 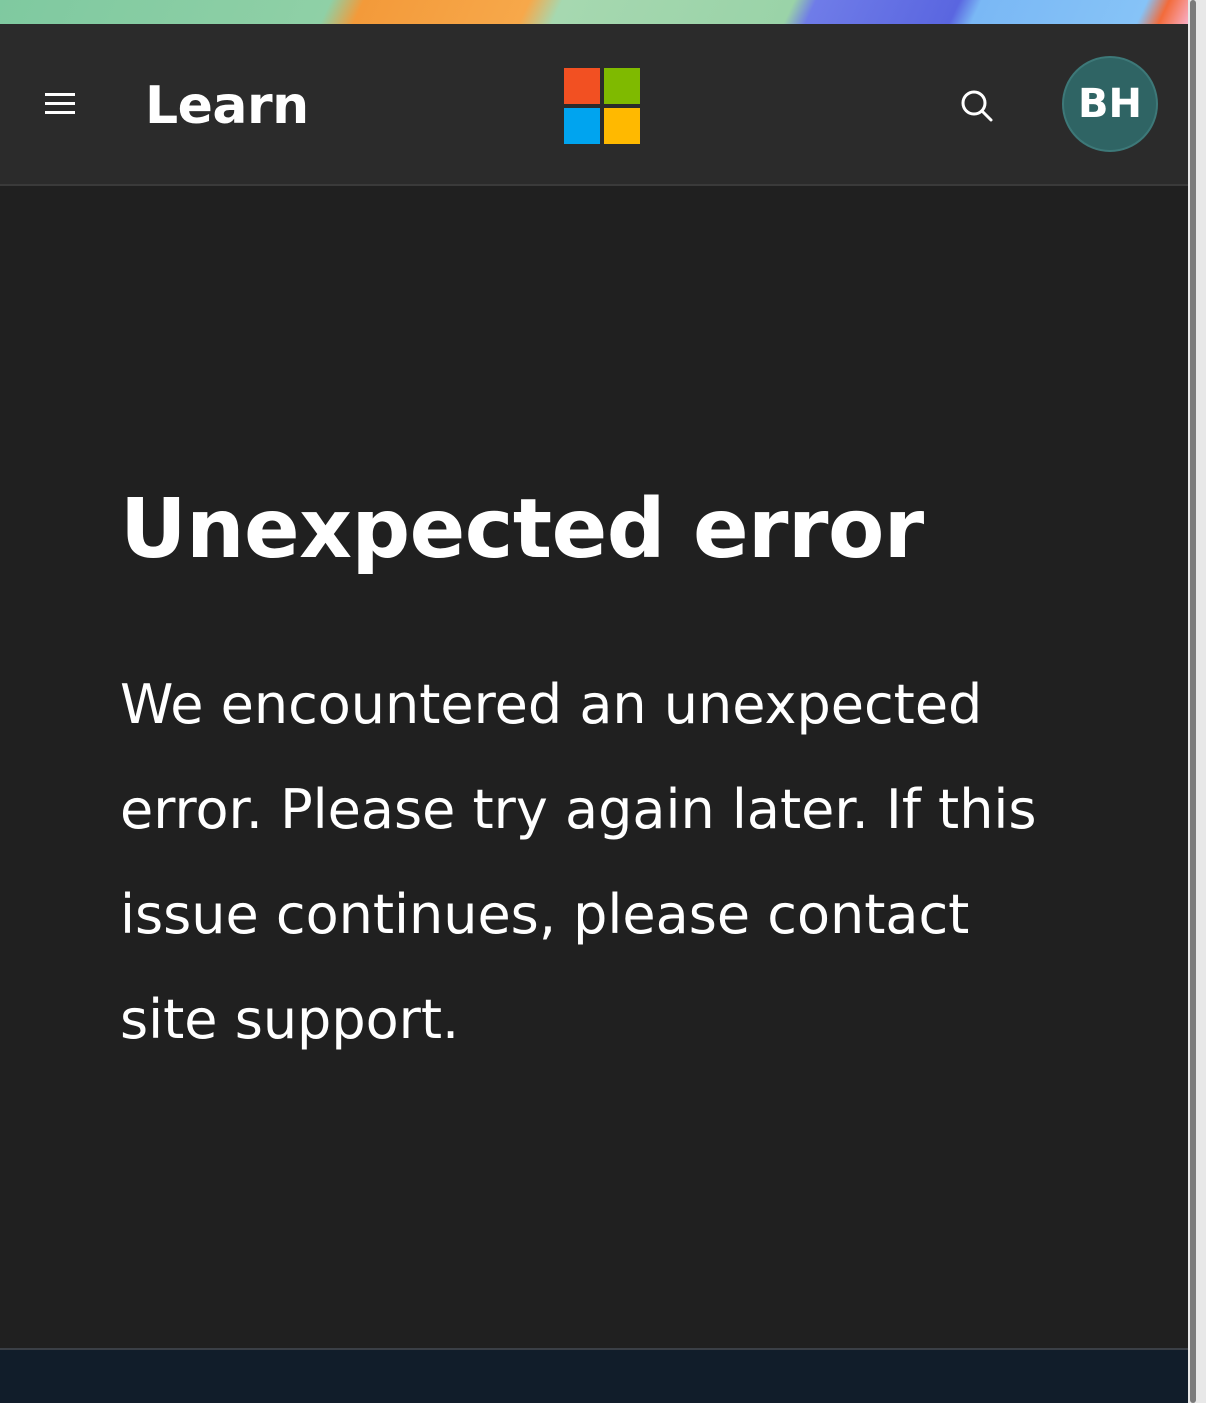 I want to click on microsoft-logo, so click(x=602, y=106).